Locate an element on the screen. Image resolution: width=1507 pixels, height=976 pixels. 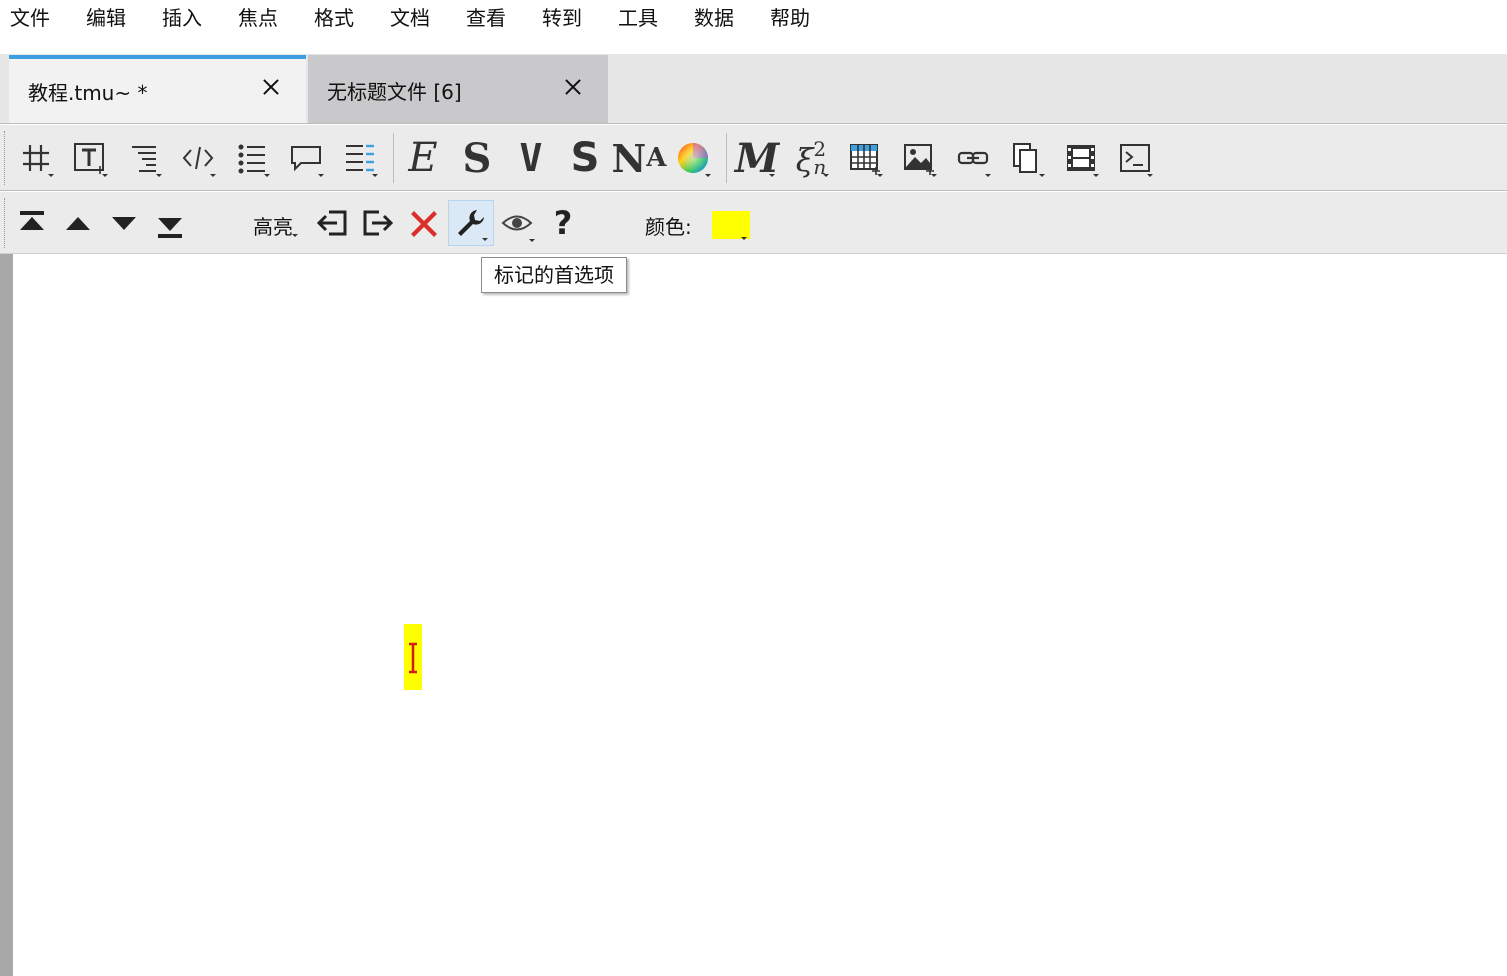
emphasis-icon: E is located at coordinates (423, 158).